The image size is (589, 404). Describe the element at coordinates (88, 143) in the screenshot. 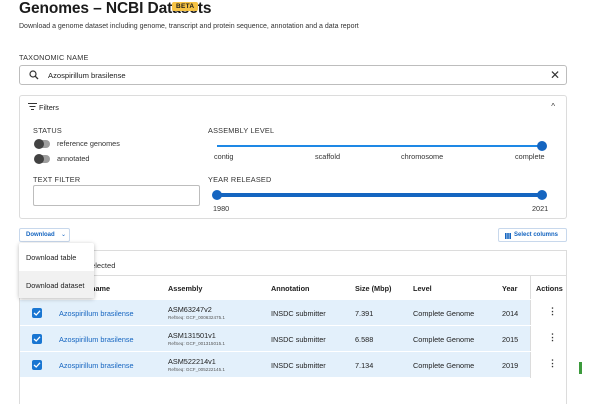

I see `reference-genomes-label: reference genomes` at that location.